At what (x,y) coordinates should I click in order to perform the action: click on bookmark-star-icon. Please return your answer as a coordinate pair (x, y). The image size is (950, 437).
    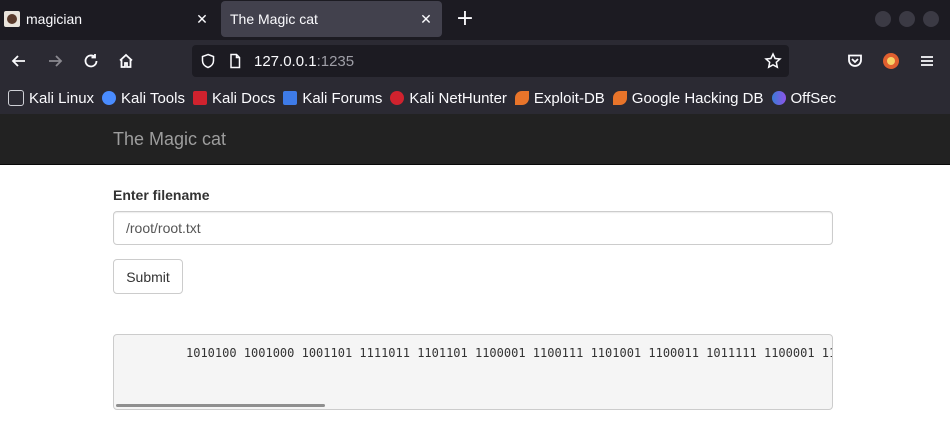
    Looking at the image, I should click on (773, 61).